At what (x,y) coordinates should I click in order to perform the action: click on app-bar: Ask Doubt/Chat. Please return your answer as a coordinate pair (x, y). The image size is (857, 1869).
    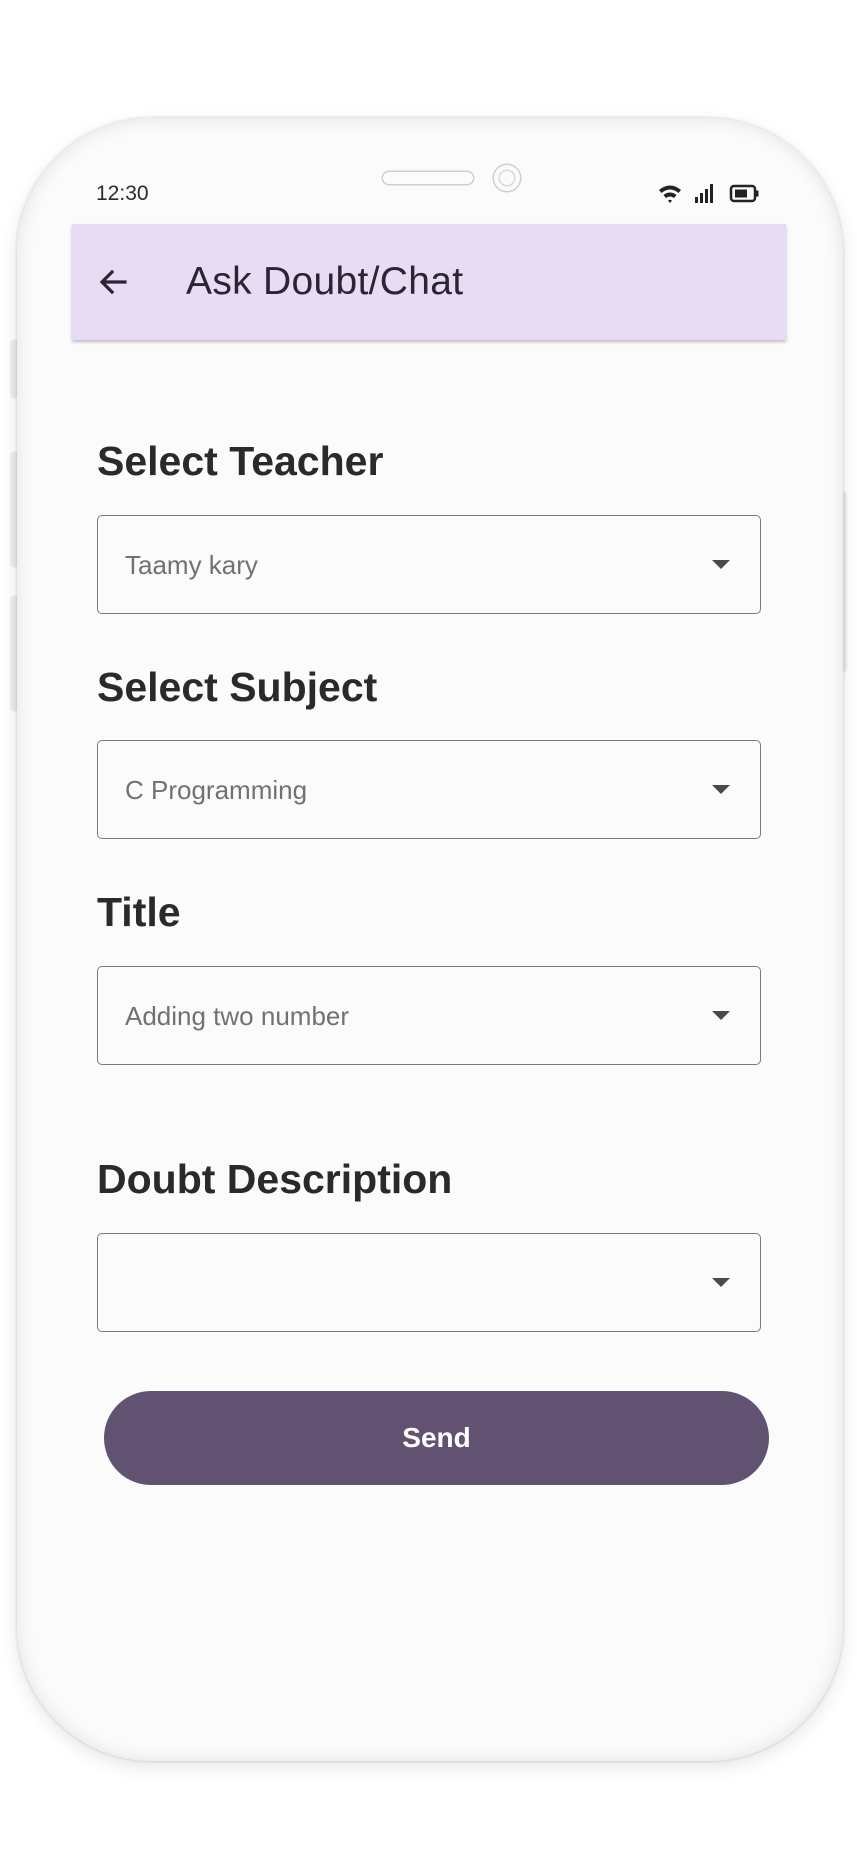
    Looking at the image, I should click on (429, 282).